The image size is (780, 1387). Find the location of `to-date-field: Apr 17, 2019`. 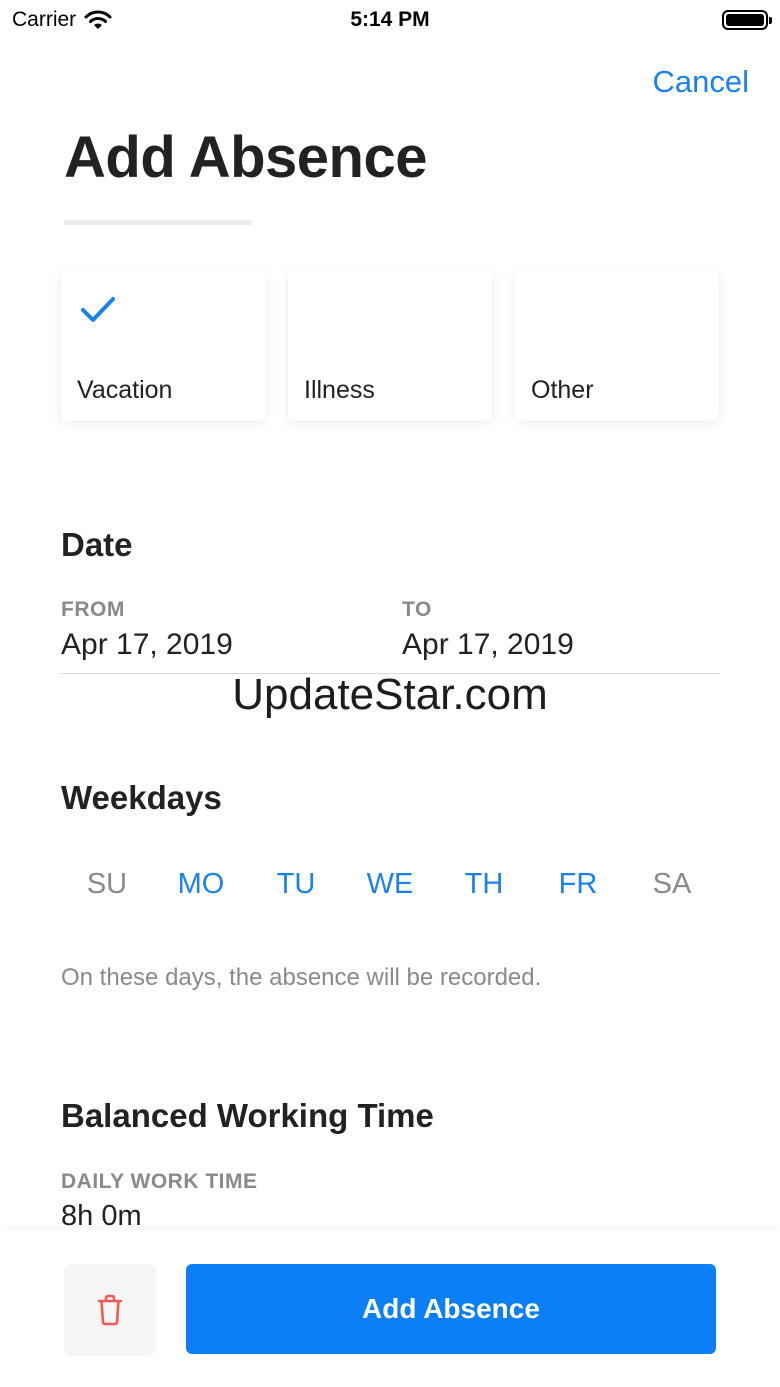

to-date-field: Apr 17, 2019 is located at coordinates (488, 645).